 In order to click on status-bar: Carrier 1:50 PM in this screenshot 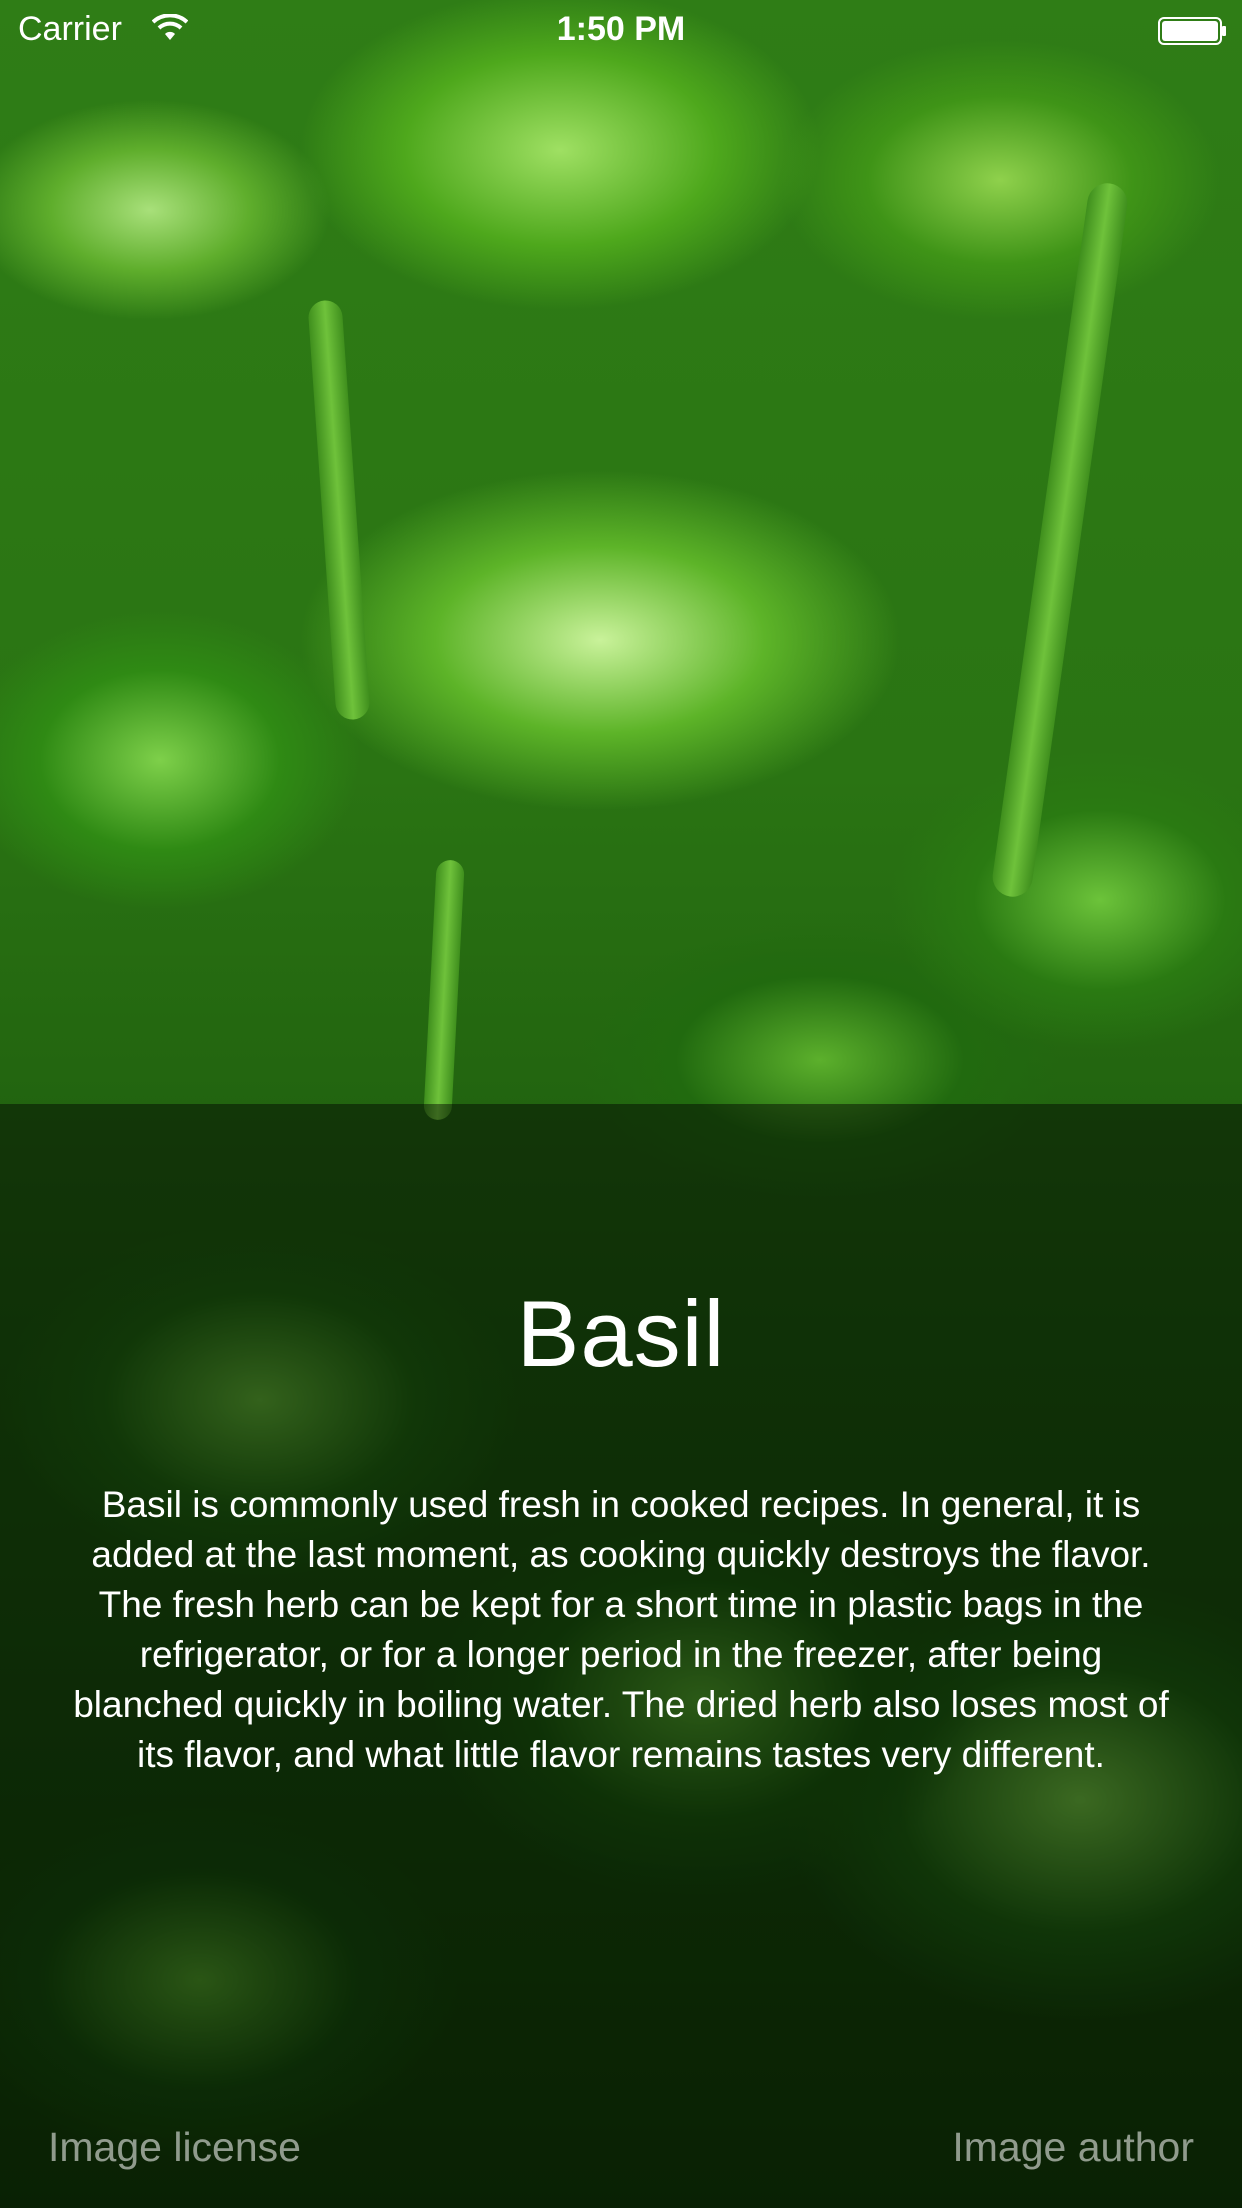, I will do `click(621, 30)`.